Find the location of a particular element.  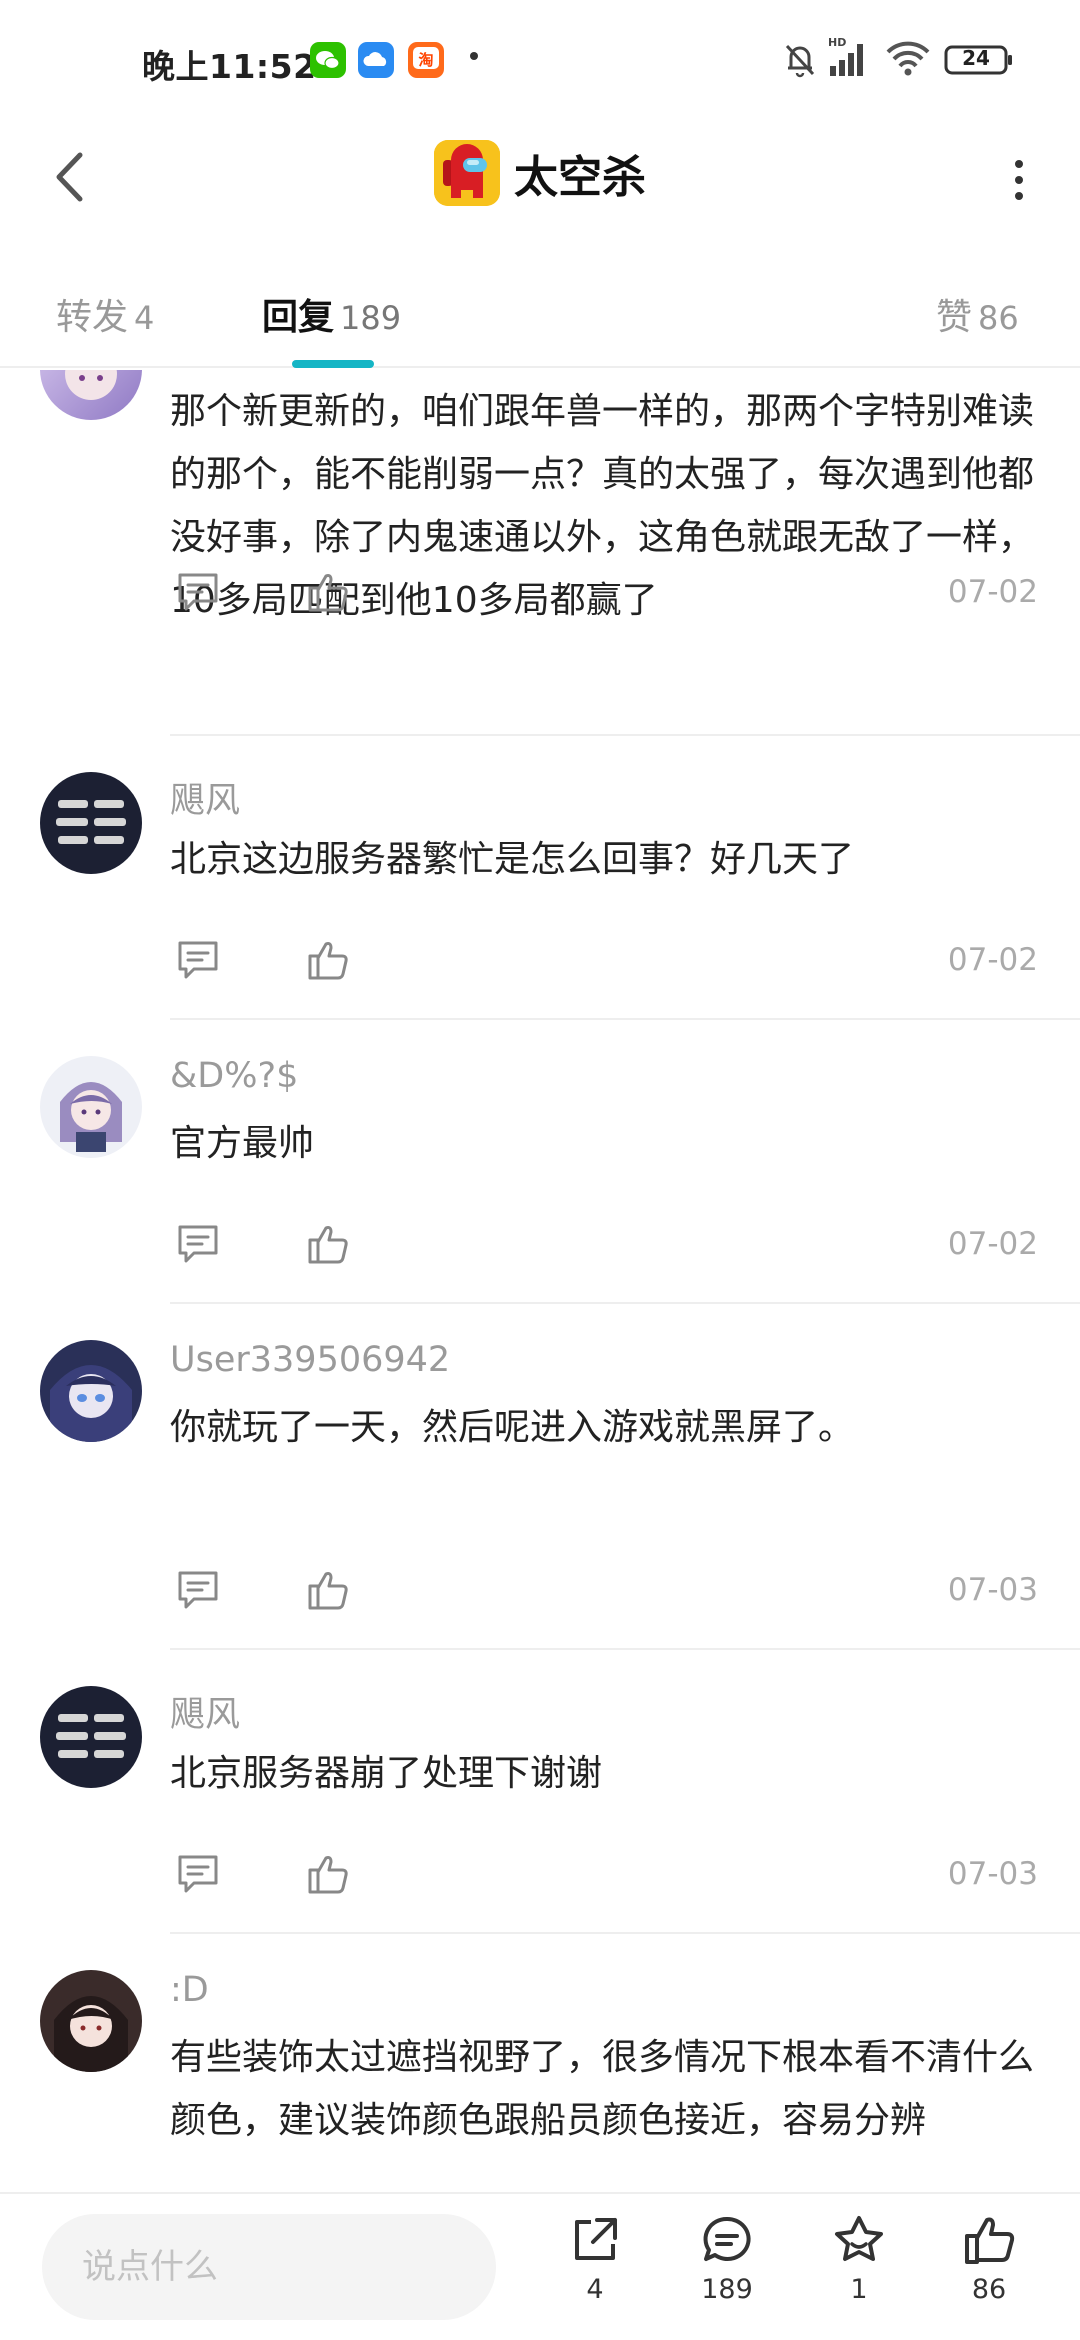

chat-bubble-icon is located at coordinates (727, 2240).